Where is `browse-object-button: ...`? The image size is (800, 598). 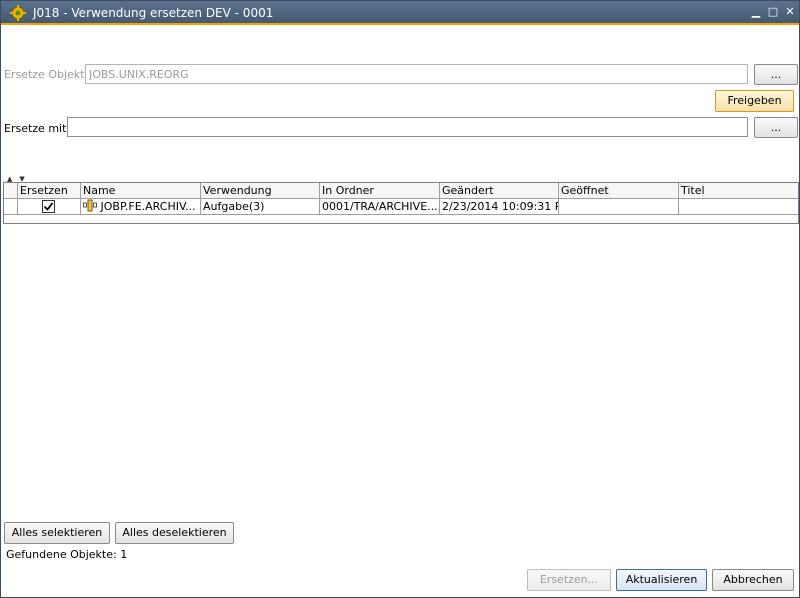 browse-object-button: ... is located at coordinates (776, 74).